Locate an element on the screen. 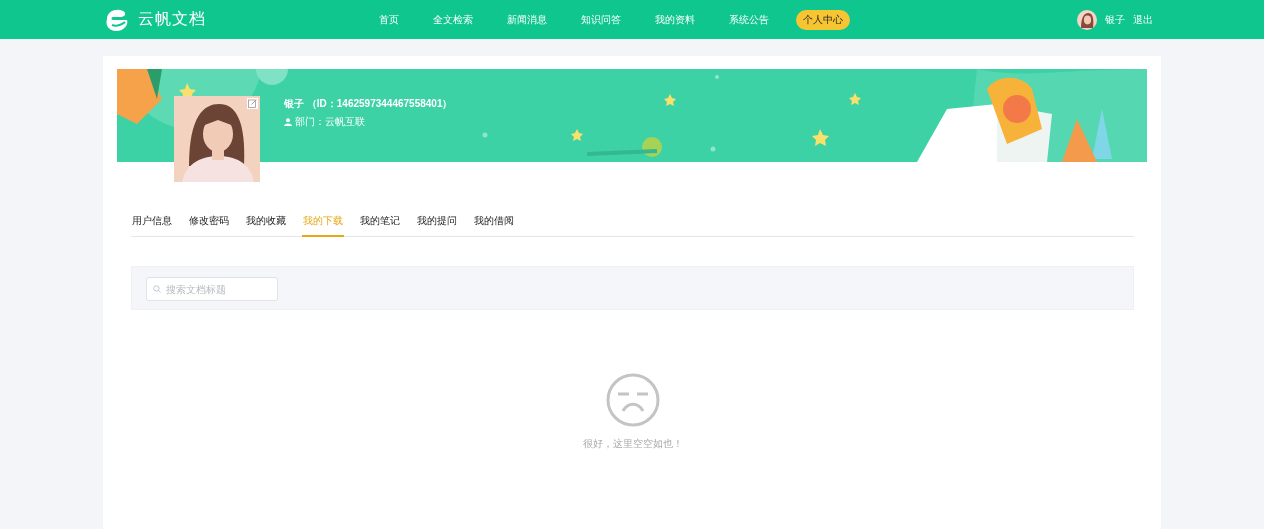  sad-face-icon is located at coordinates (632, 400).